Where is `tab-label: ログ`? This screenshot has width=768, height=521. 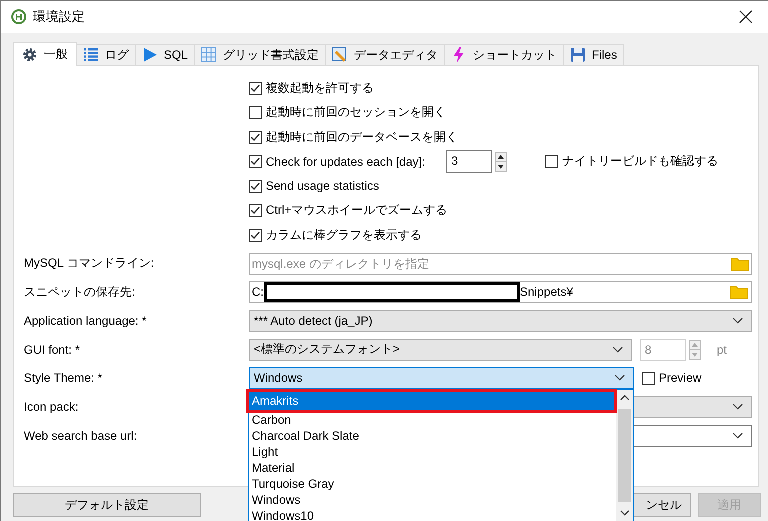
tab-label: ログ is located at coordinates (117, 55).